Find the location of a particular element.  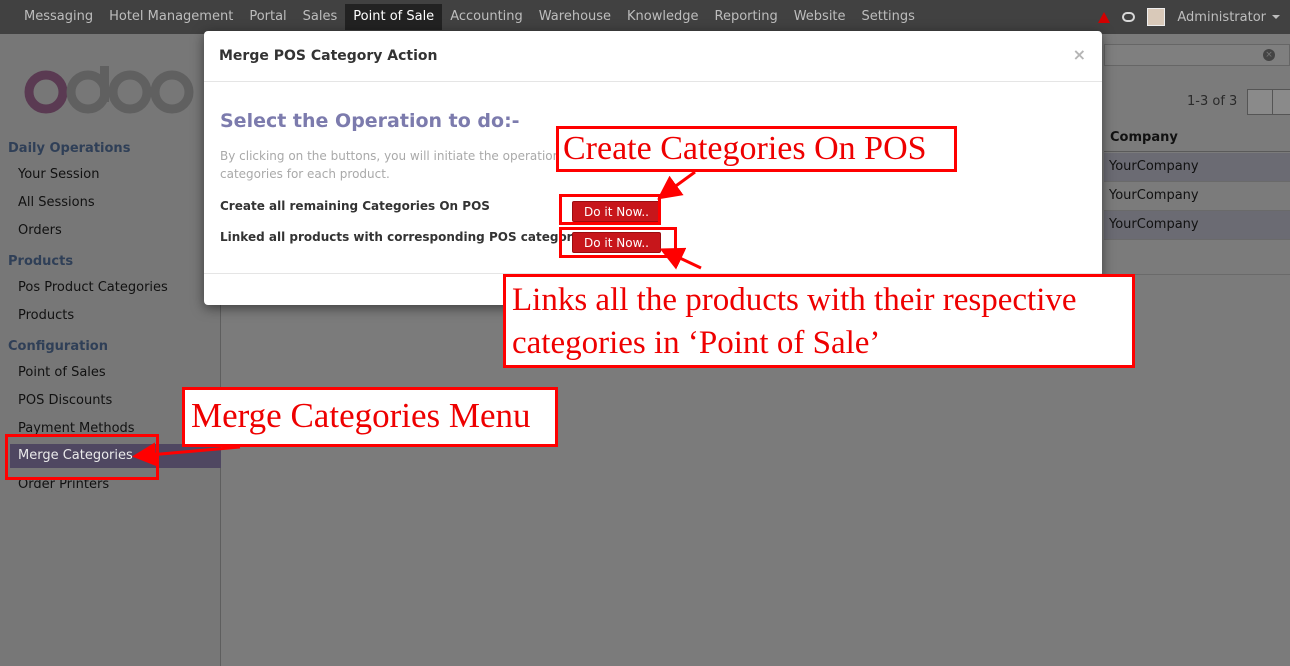

arrow-link is located at coordinates (680, 258).